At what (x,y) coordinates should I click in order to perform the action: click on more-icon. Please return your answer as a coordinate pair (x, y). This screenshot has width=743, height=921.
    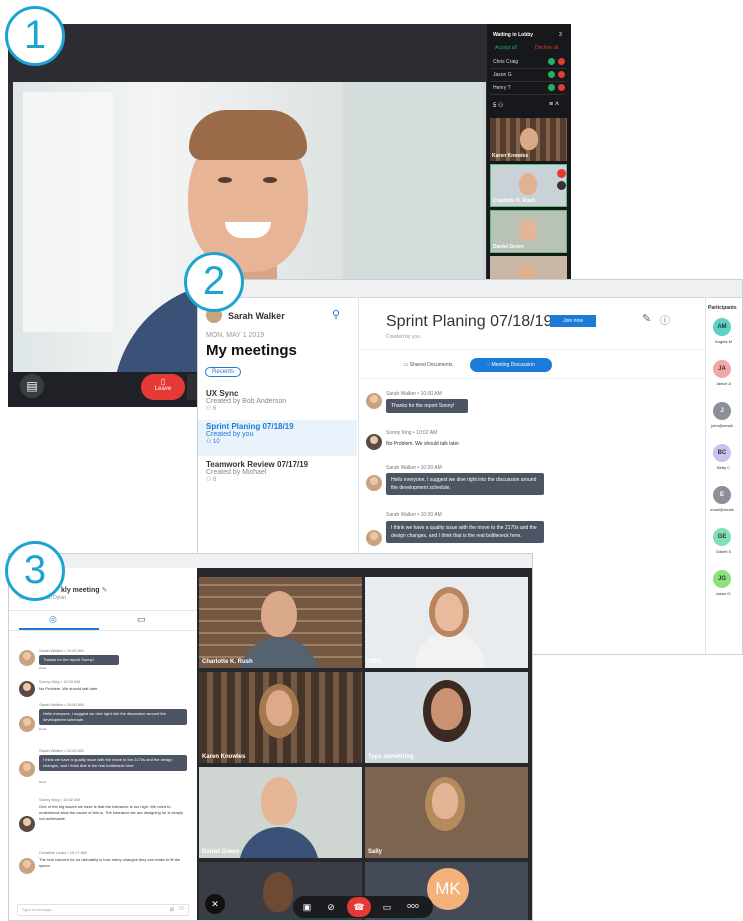
    Looking at the image, I should click on (561, 185).